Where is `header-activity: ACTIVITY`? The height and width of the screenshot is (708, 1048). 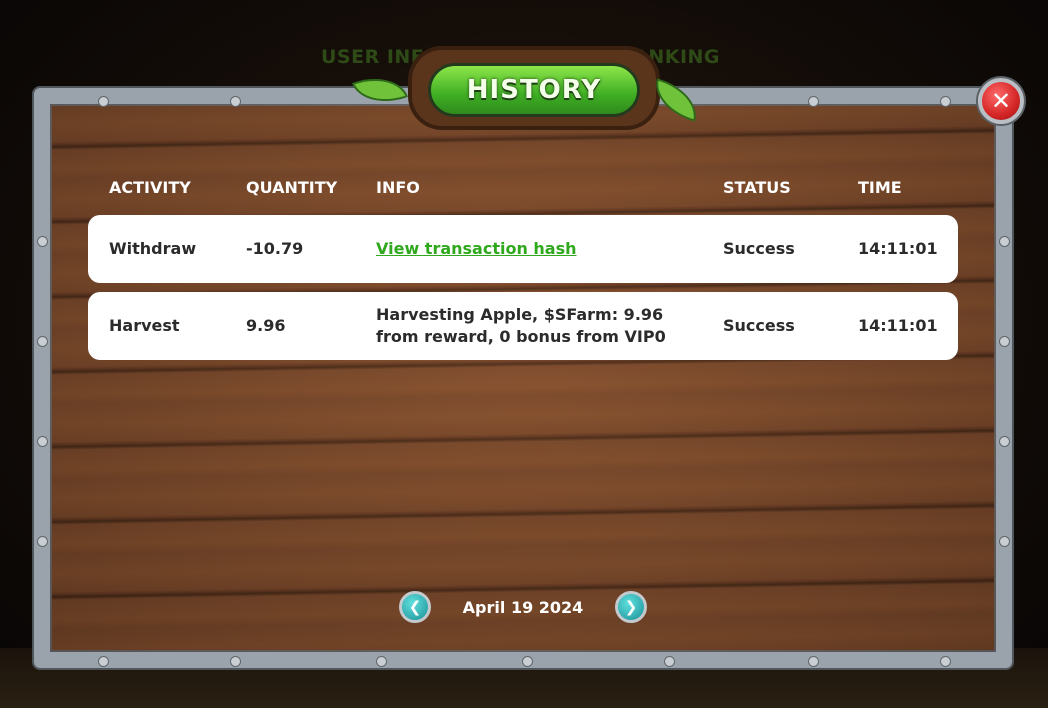 header-activity: ACTIVITY is located at coordinates (150, 187).